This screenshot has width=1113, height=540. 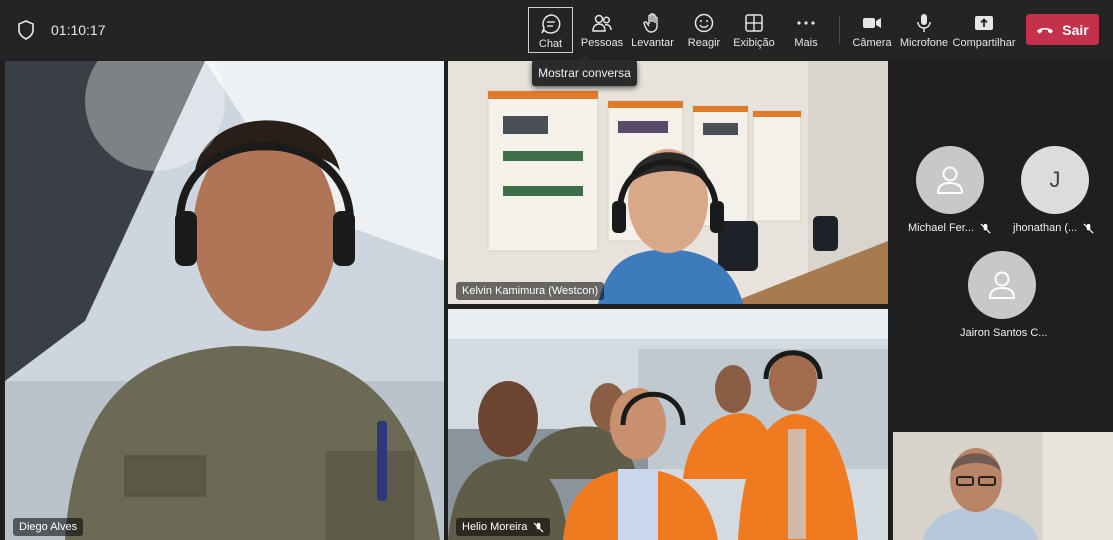 I want to click on react-button: Reagir, so click(x=704, y=30).